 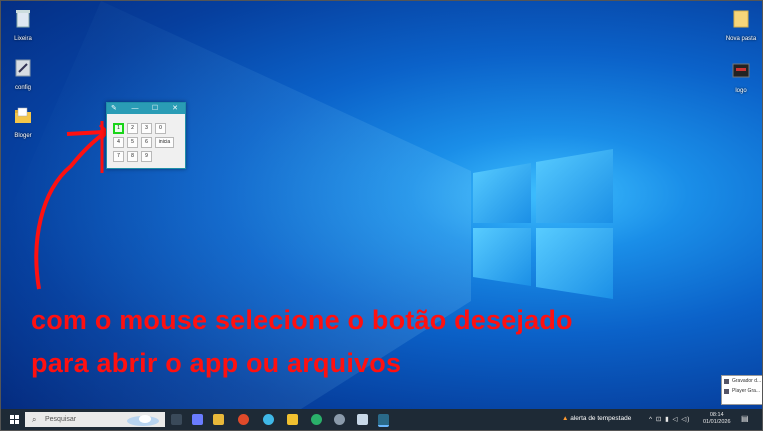 I want to click on feather-app-icon, so click(x=383, y=420).